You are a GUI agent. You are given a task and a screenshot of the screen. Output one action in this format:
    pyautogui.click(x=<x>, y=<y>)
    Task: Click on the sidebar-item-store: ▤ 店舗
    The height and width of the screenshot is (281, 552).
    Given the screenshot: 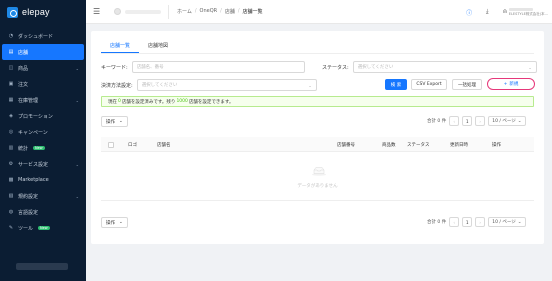 What is the action you would take?
    pyautogui.click(x=43, y=52)
    